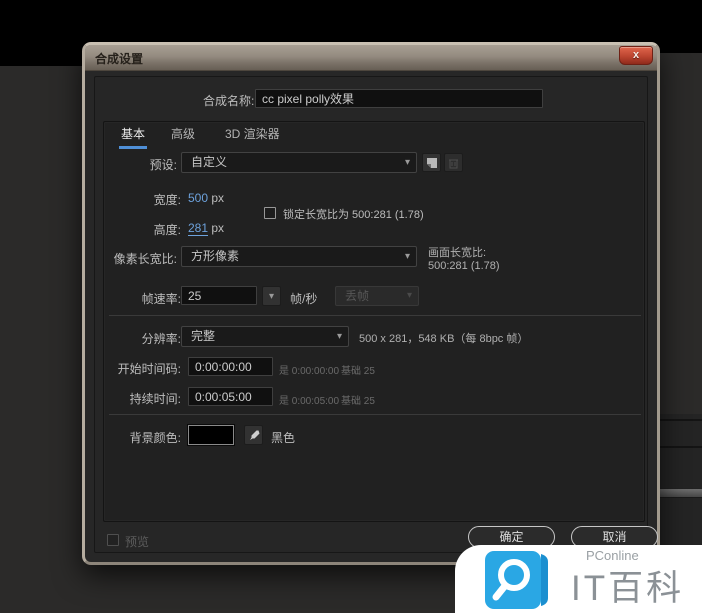 The height and width of the screenshot is (613, 702). What do you see at coordinates (518, 581) in the screenshot?
I see `watermark-logo-icon` at bounding box center [518, 581].